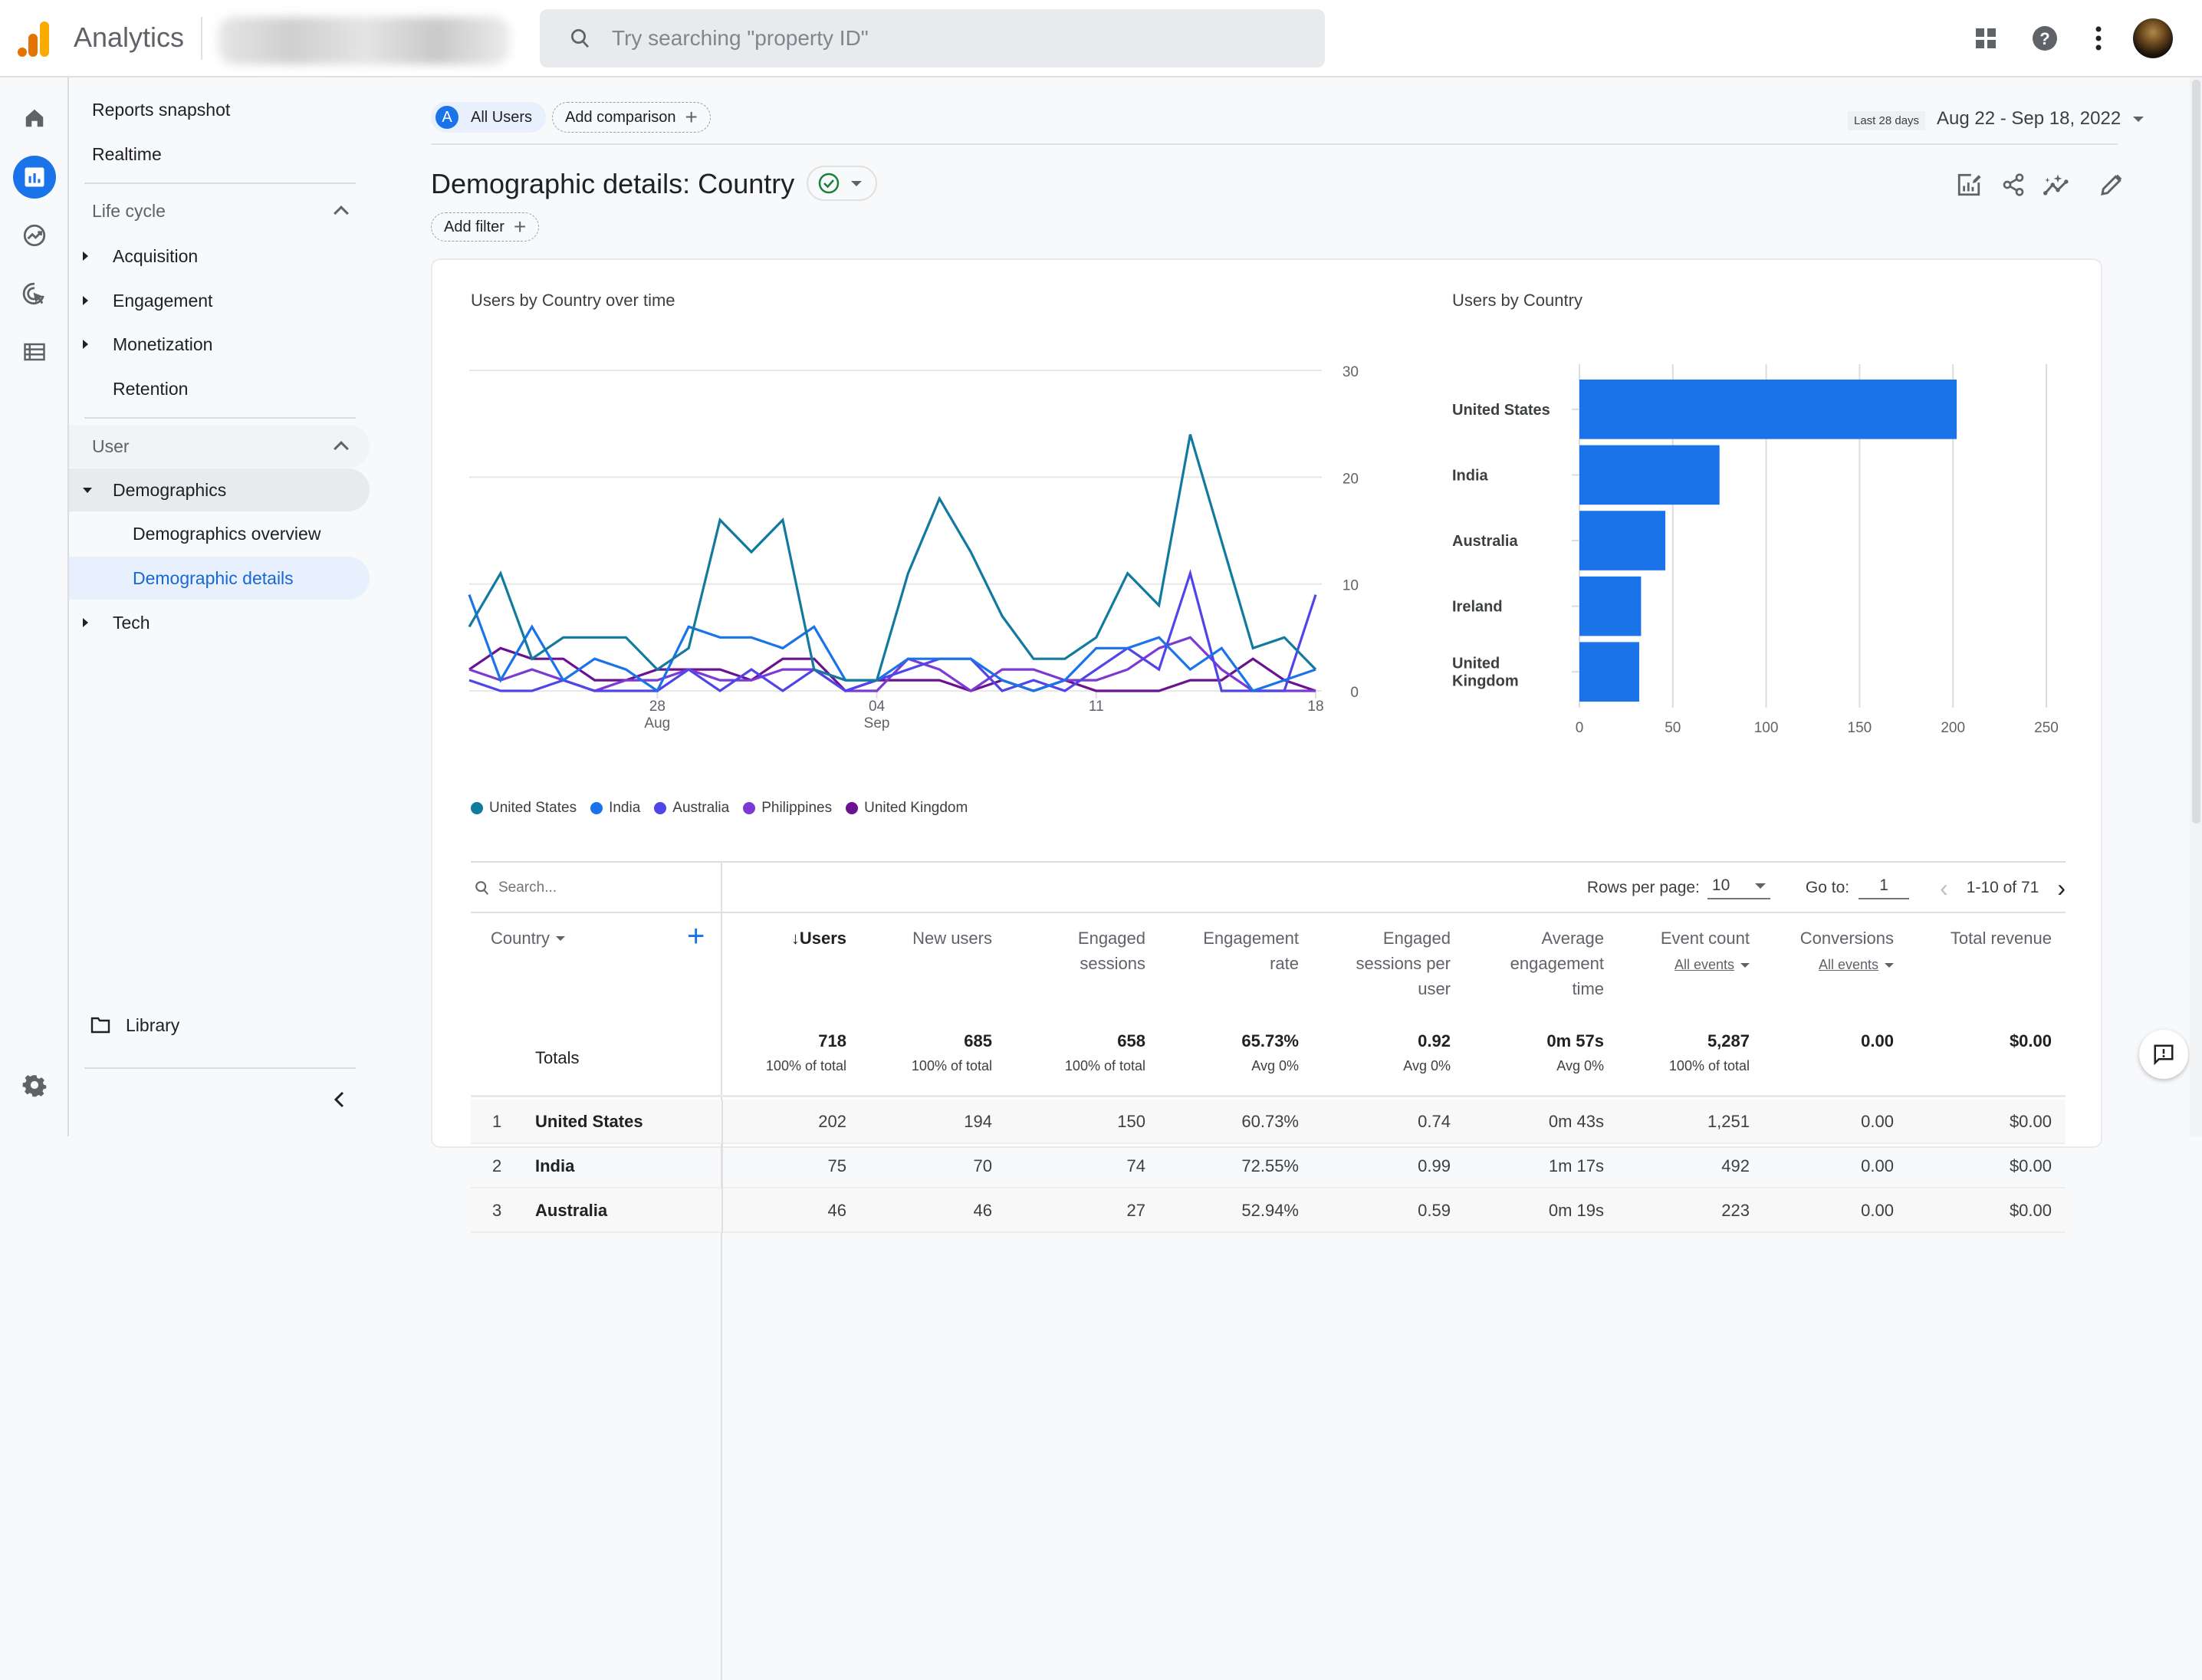 The width and height of the screenshot is (2202, 1680). Describe the element at coordinates (1860, 728) in the screenshot. I see `x-tick-label: 150` at that location.